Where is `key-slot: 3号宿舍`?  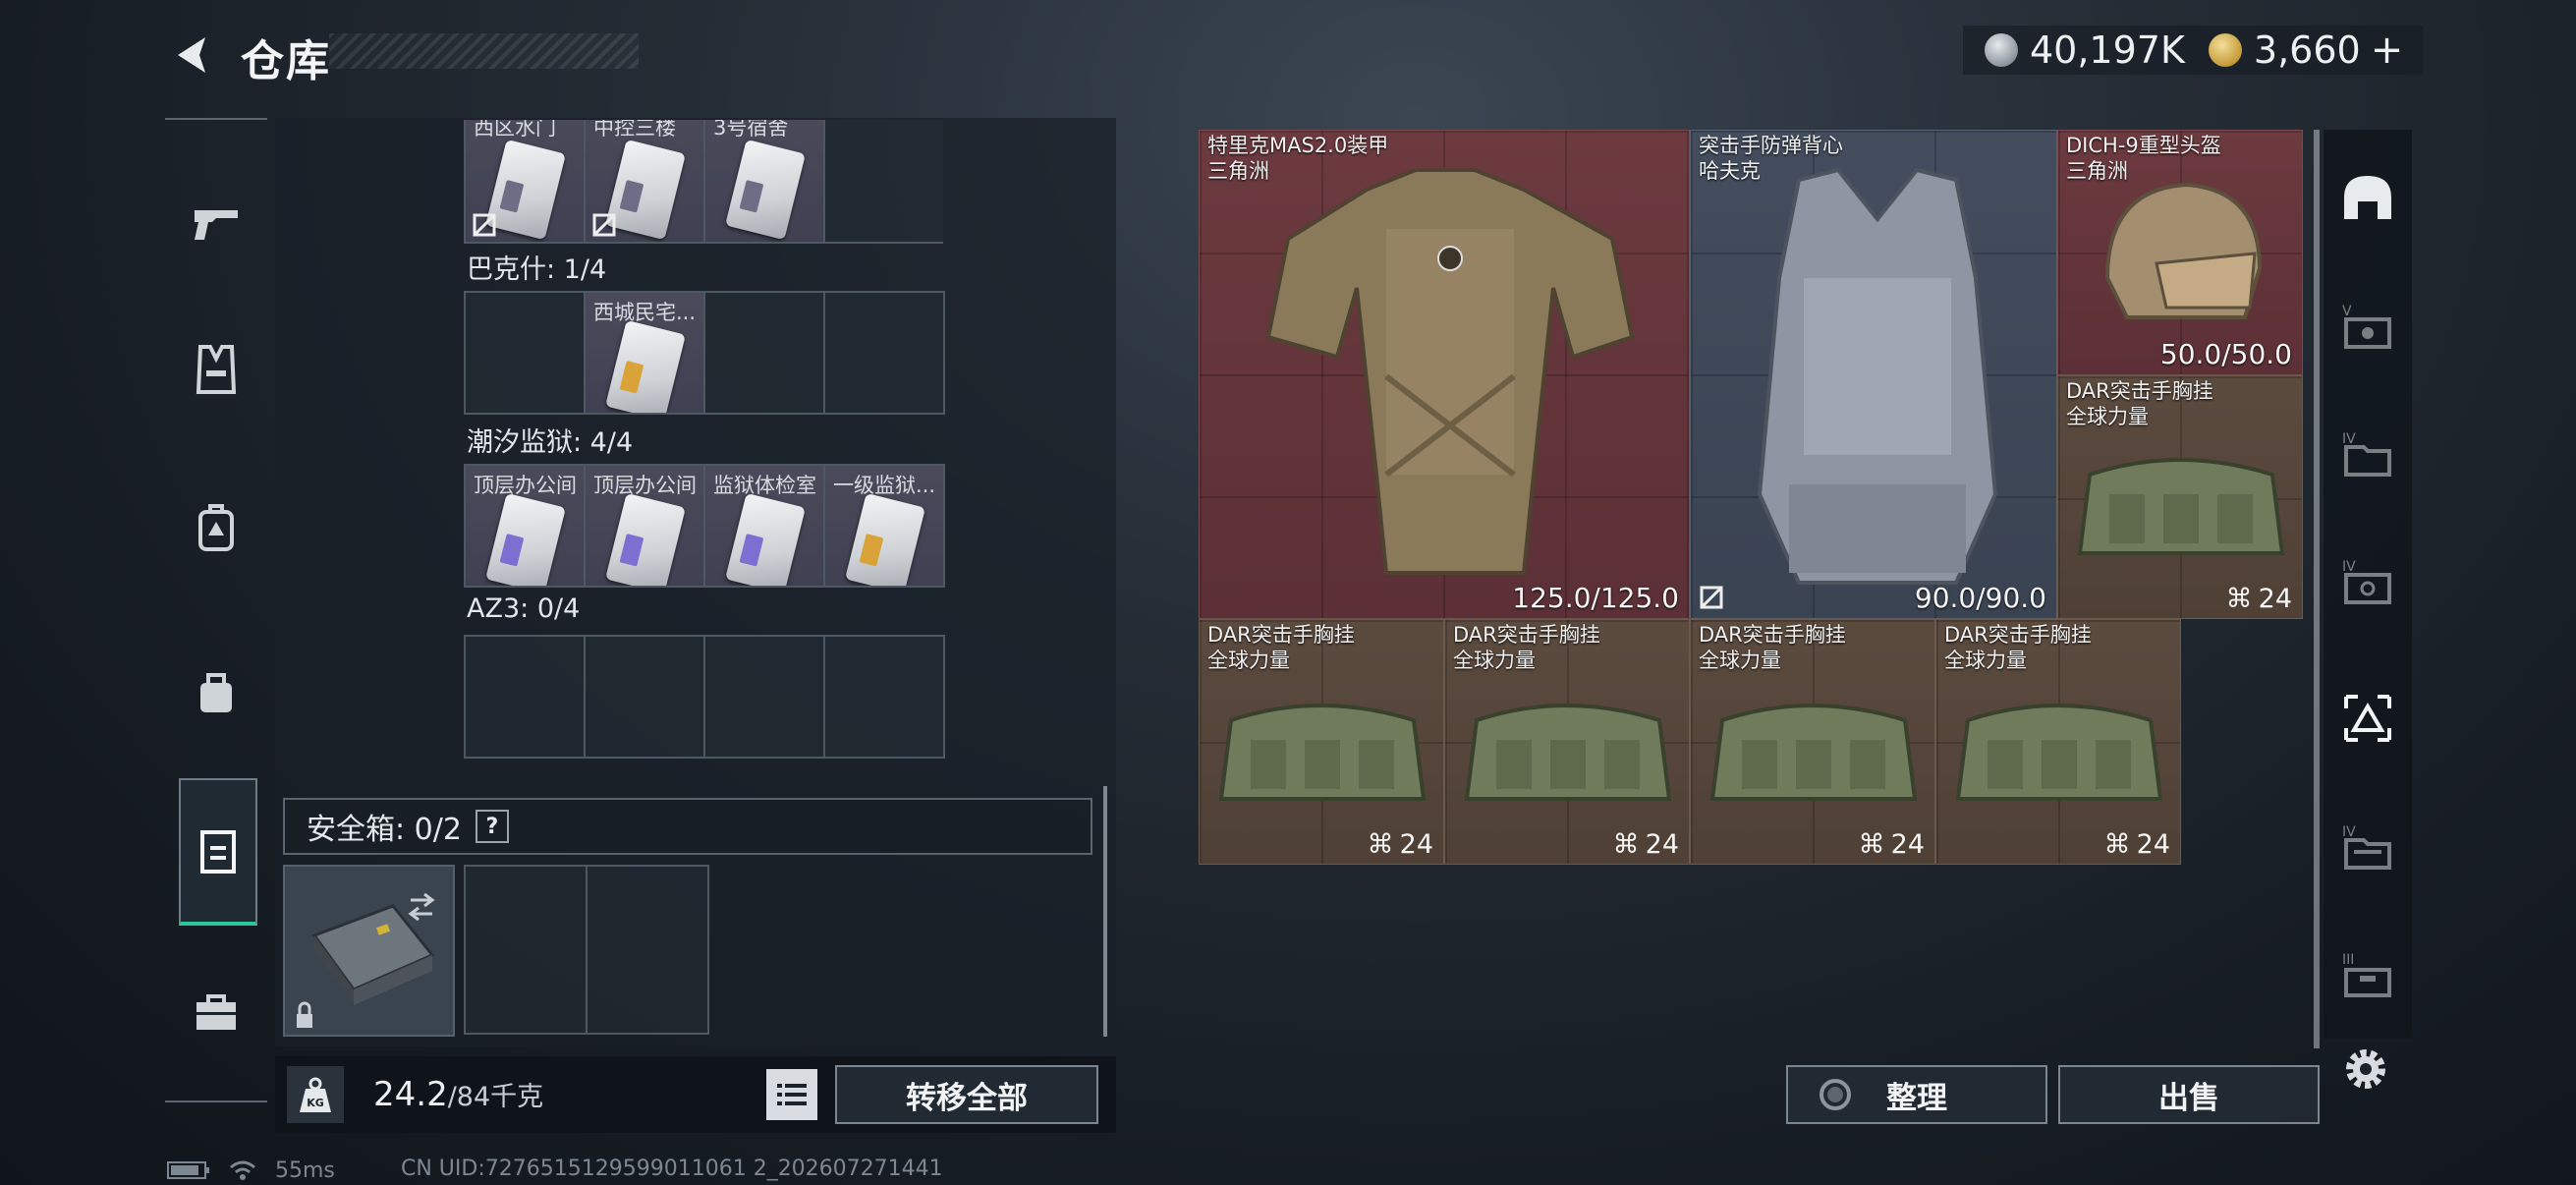
key-slot: 3号宿舍 is located at coordinates (764, 182).